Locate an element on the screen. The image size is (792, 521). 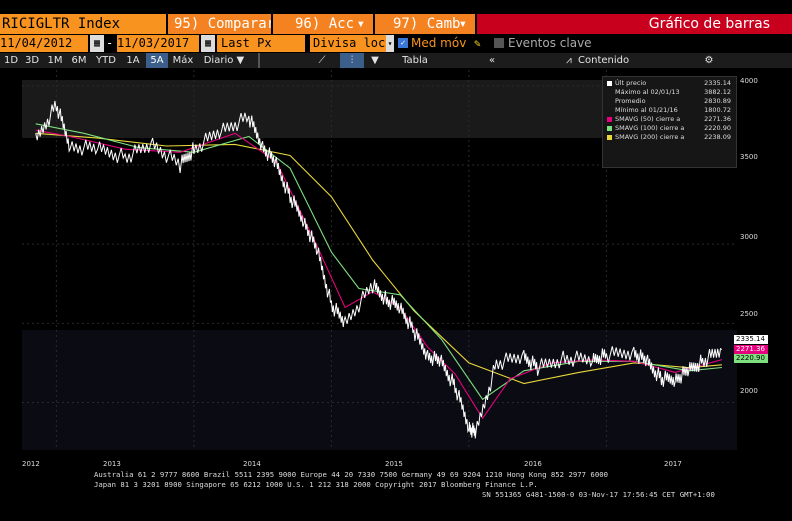
collapse-icon: « is located at coordinates (492, 60).